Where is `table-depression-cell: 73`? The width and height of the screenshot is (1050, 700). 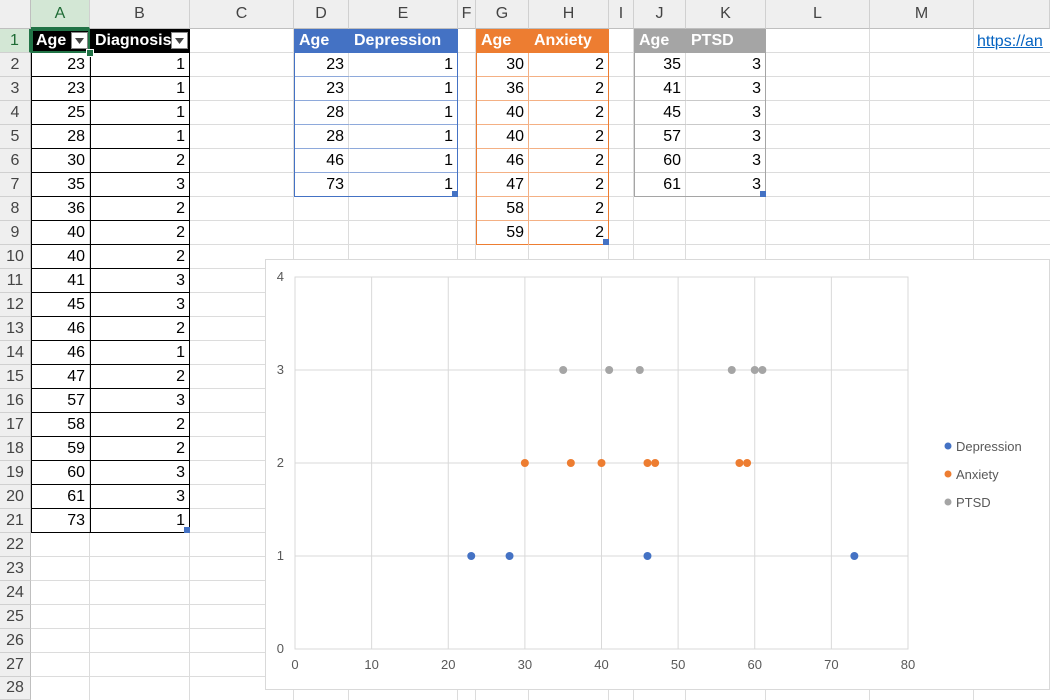
table-depression-cell: 73 is located at coordinates (321, 185).